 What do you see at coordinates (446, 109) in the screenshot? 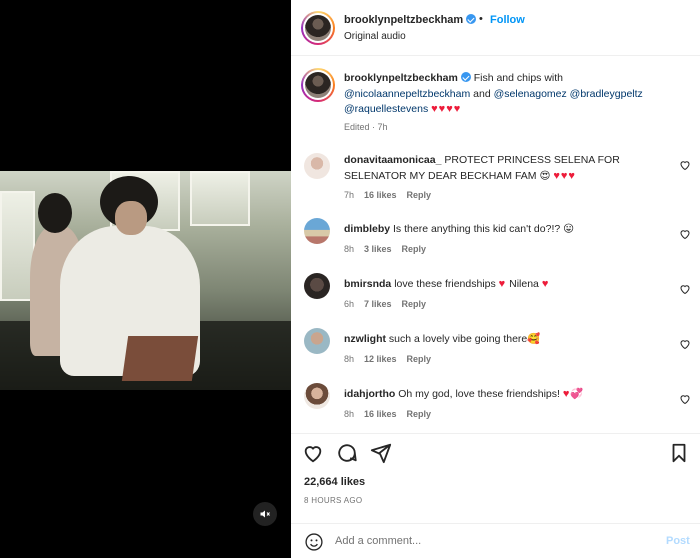
I see `heart-emoji: ♥♥♥♥` at bounding box center [446, 109].